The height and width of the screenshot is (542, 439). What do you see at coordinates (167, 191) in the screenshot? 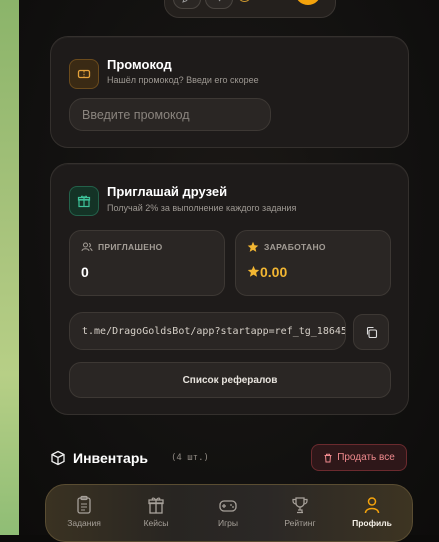
I see `invite-title: Приглашай друзей` at bounding box center [167, 191].